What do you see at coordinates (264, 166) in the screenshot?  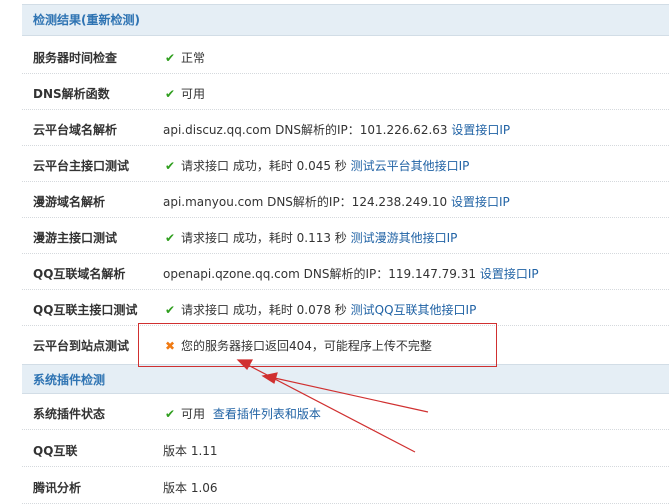 I see `api-result-text: 请求接口 成功，耗时 0.045 秒` at bounding box center [264, 166].